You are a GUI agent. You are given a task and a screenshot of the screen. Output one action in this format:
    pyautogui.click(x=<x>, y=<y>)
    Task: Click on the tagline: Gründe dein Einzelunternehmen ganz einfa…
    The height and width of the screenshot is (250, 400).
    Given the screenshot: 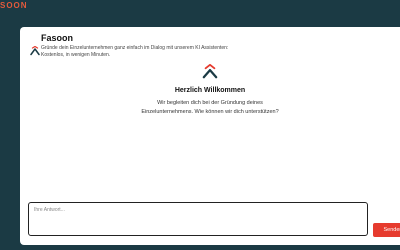 What is the action you would take?
    pyautogui.click(x=135, y=51)
    